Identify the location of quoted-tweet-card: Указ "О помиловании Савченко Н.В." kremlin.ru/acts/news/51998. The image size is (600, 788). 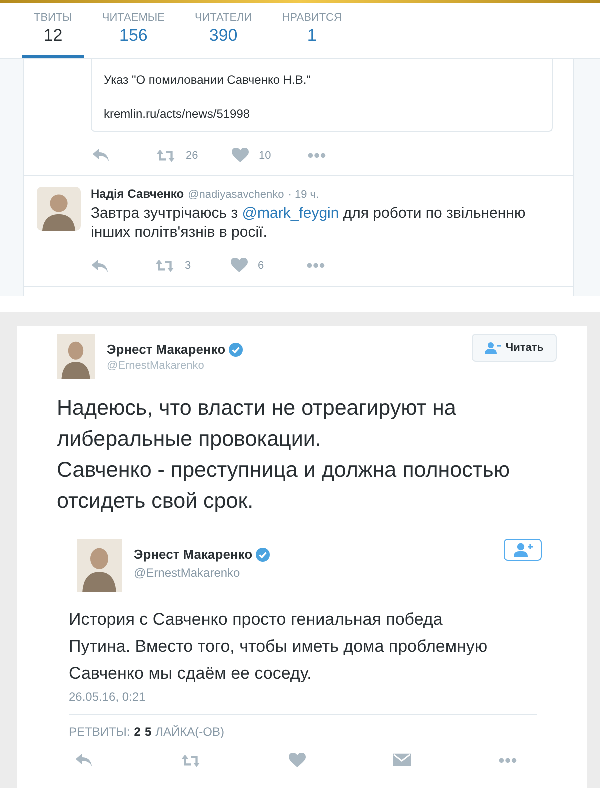
(322, 95).